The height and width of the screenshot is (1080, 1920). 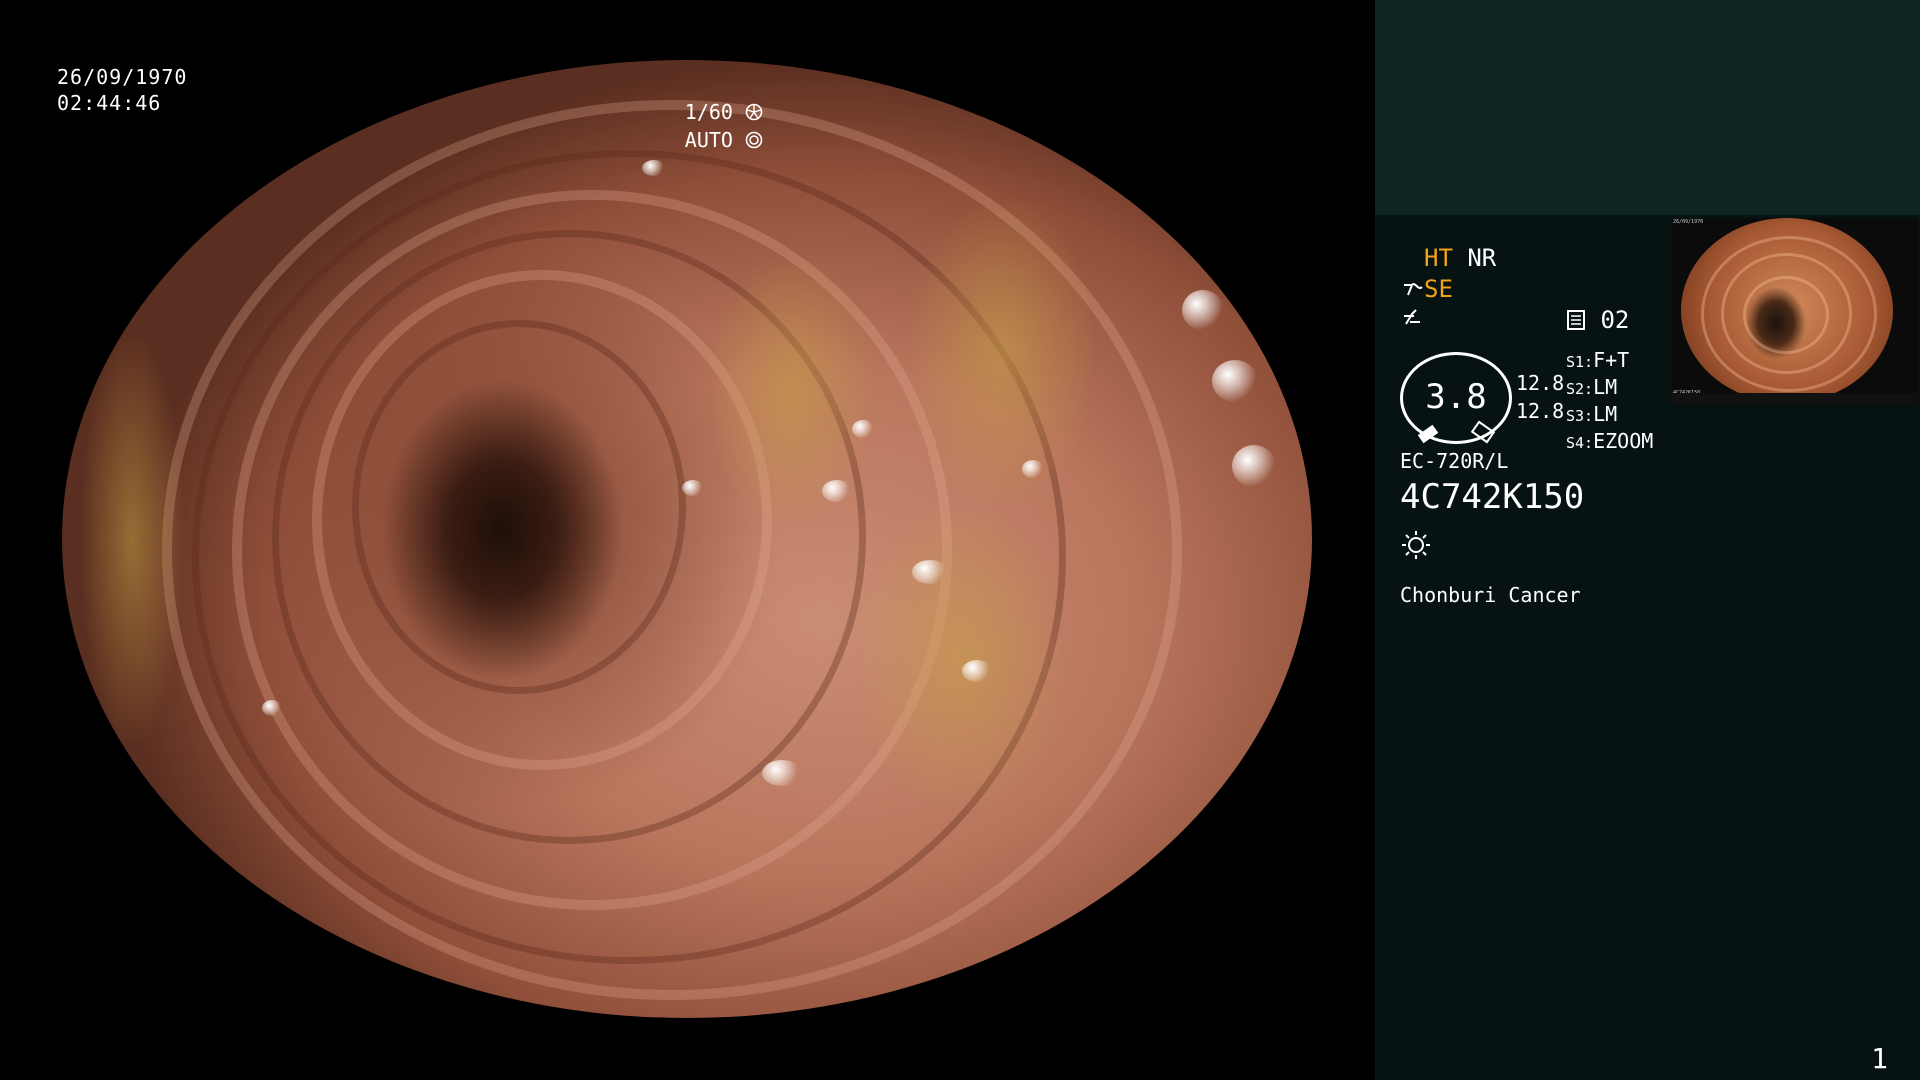 I want to click on shutter-text: 1/60, so click(x=708, y=112).